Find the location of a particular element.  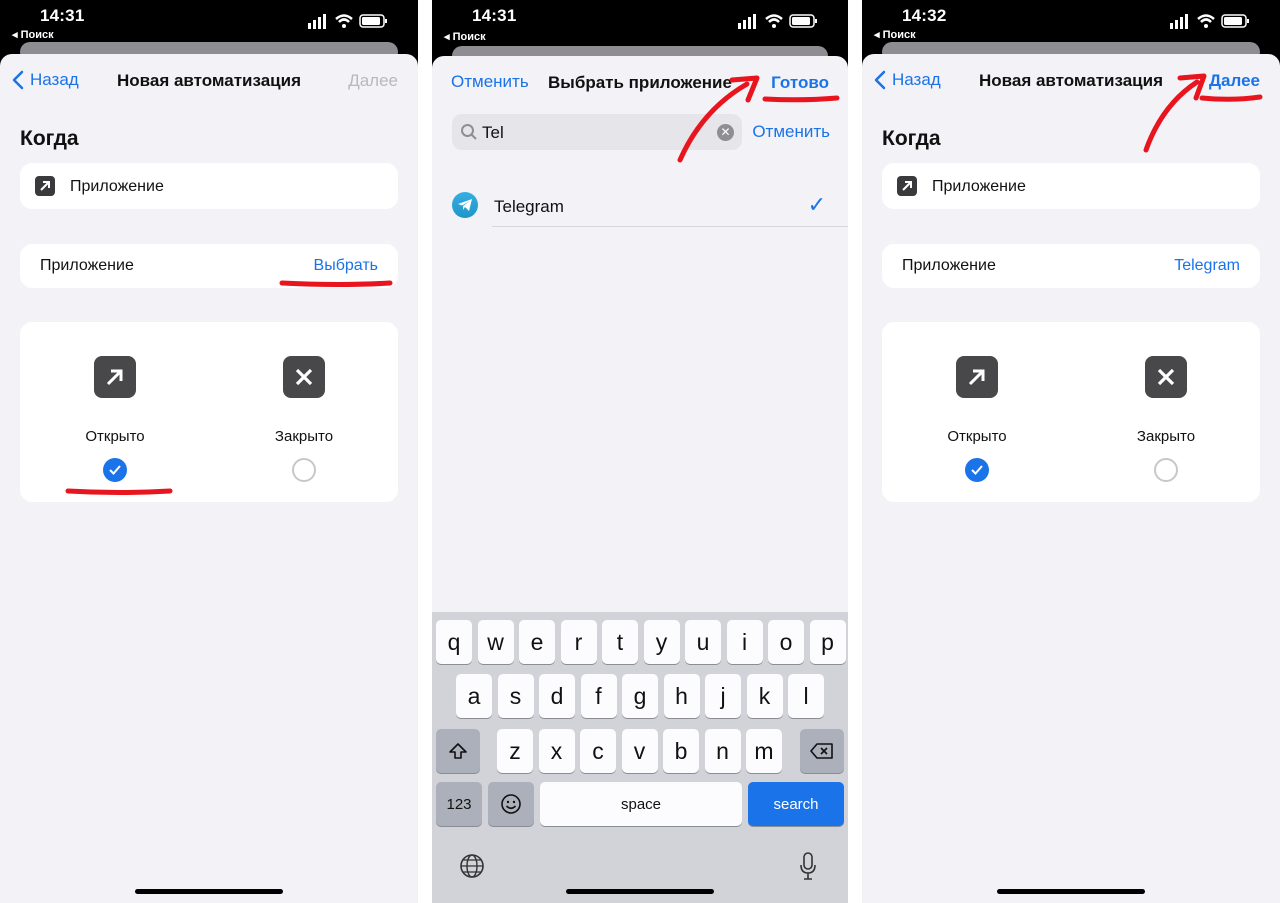

search-key: search is located at coordinates (796, 804).